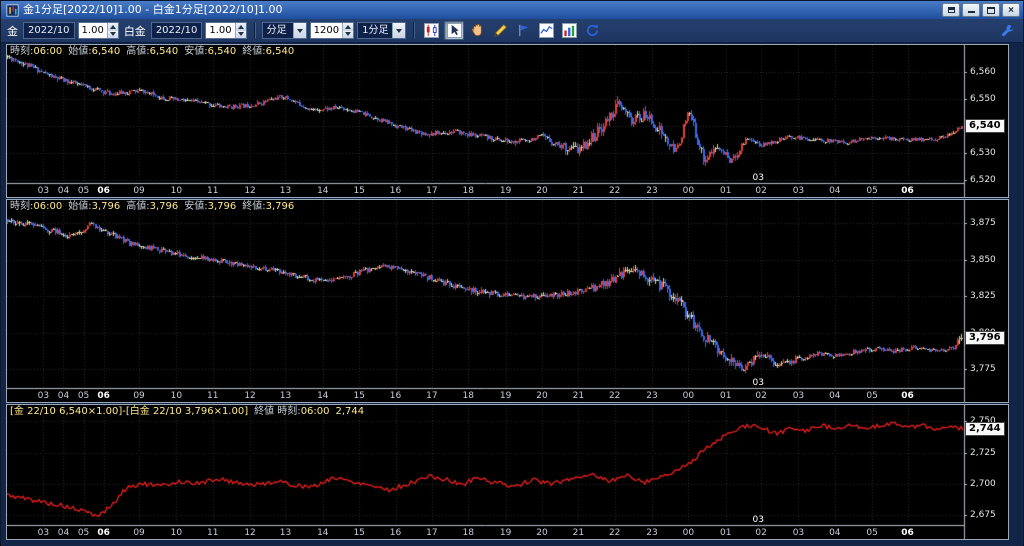 Image resolution: width=1024 pixels, height=546 pixels. Describe the element at coordinates (1011, 10) in the screenshot. I see `close-button: ×` at that location.